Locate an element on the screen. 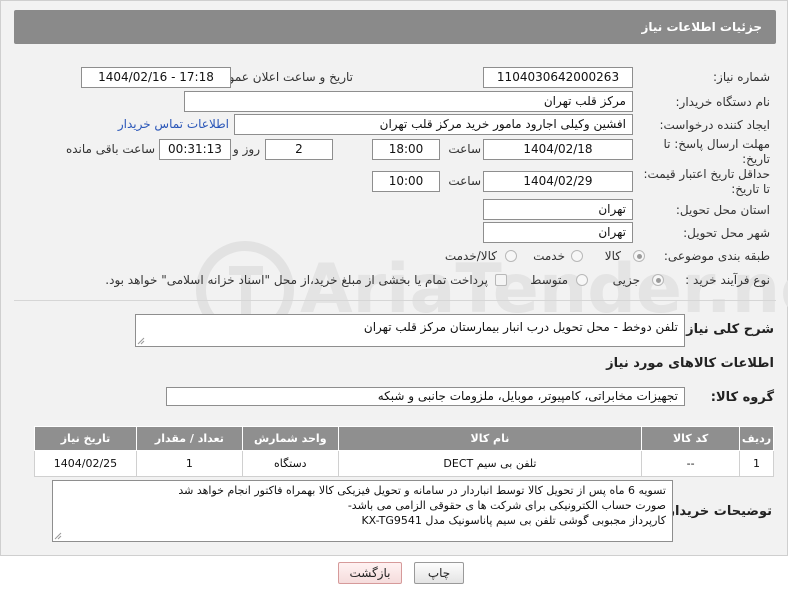  process-option-partial: جزیی is located at coordinates (626, 280).